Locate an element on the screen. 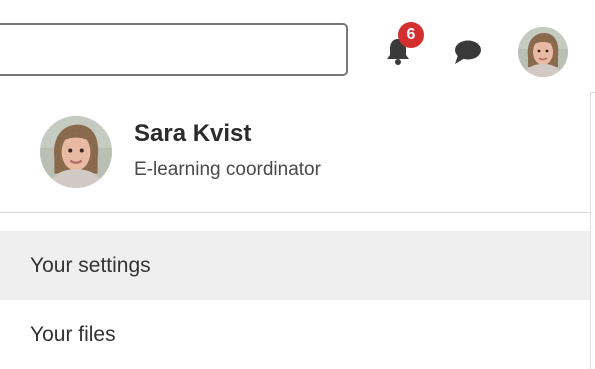 Image resolution: width=595 pixels, height=369 pixels. user-avatar-button is located at coordinates (543, 52).